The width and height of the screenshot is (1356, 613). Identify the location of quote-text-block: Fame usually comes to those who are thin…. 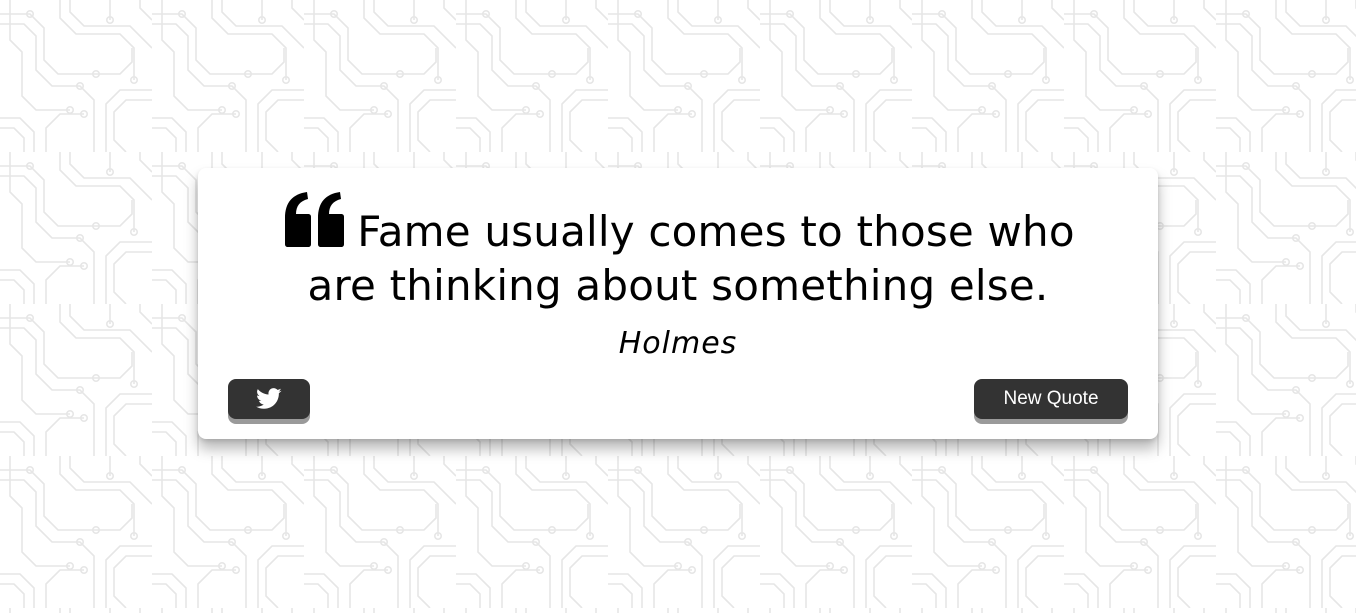
(678, 251).